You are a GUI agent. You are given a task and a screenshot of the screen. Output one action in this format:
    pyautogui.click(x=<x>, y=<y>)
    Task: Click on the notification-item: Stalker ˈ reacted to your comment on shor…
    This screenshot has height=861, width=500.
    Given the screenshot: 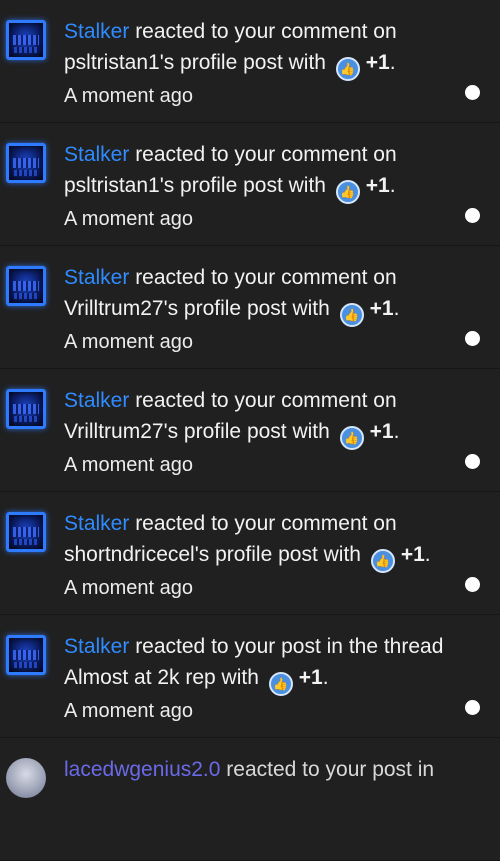 What is the action you would take?
    pyautogui.click(x=250, y=553)
    